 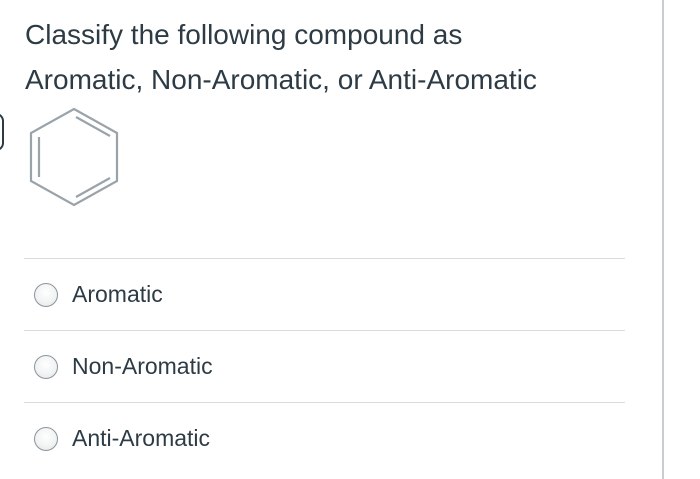 I want to click on panel-divider, so click(x=663, y=239).